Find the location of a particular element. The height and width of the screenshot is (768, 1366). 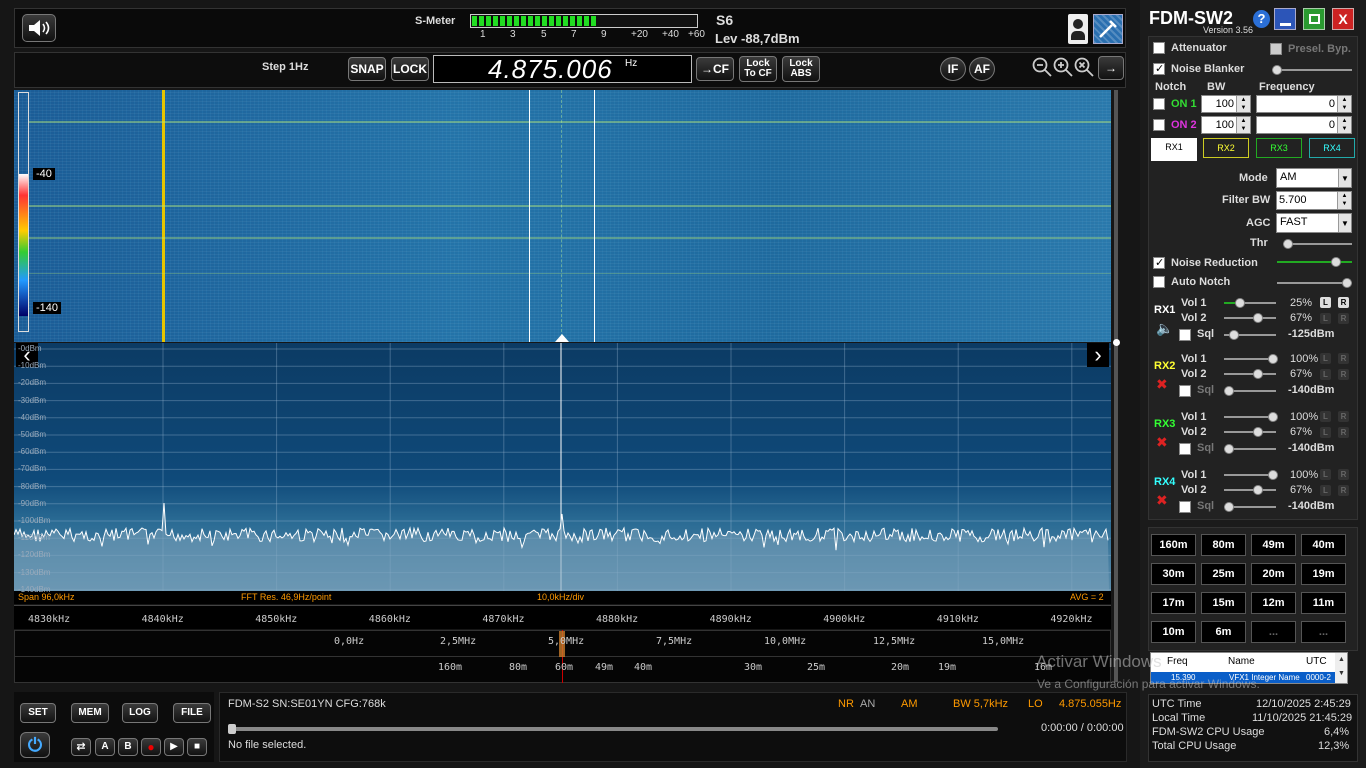

step-label: Step 1Hz is located at coordinates (285, 67).